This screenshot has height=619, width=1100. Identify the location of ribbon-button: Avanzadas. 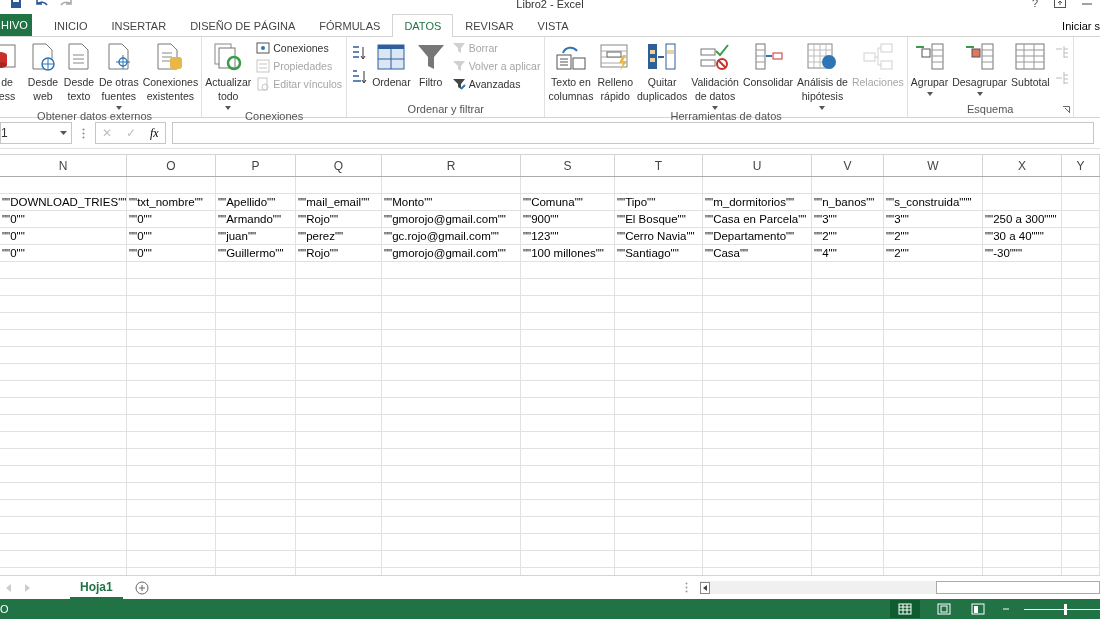
(496, 84).